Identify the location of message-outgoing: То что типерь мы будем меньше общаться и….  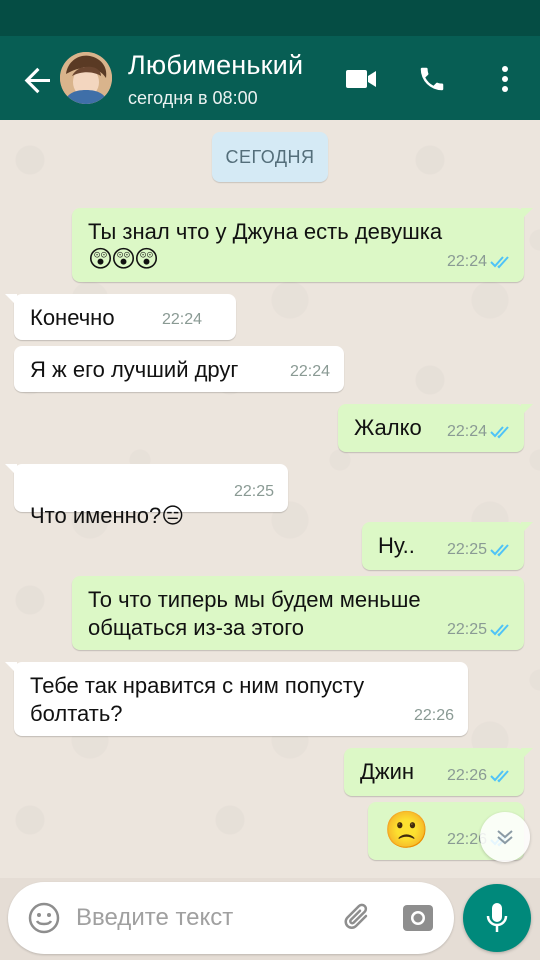
(298, 613).